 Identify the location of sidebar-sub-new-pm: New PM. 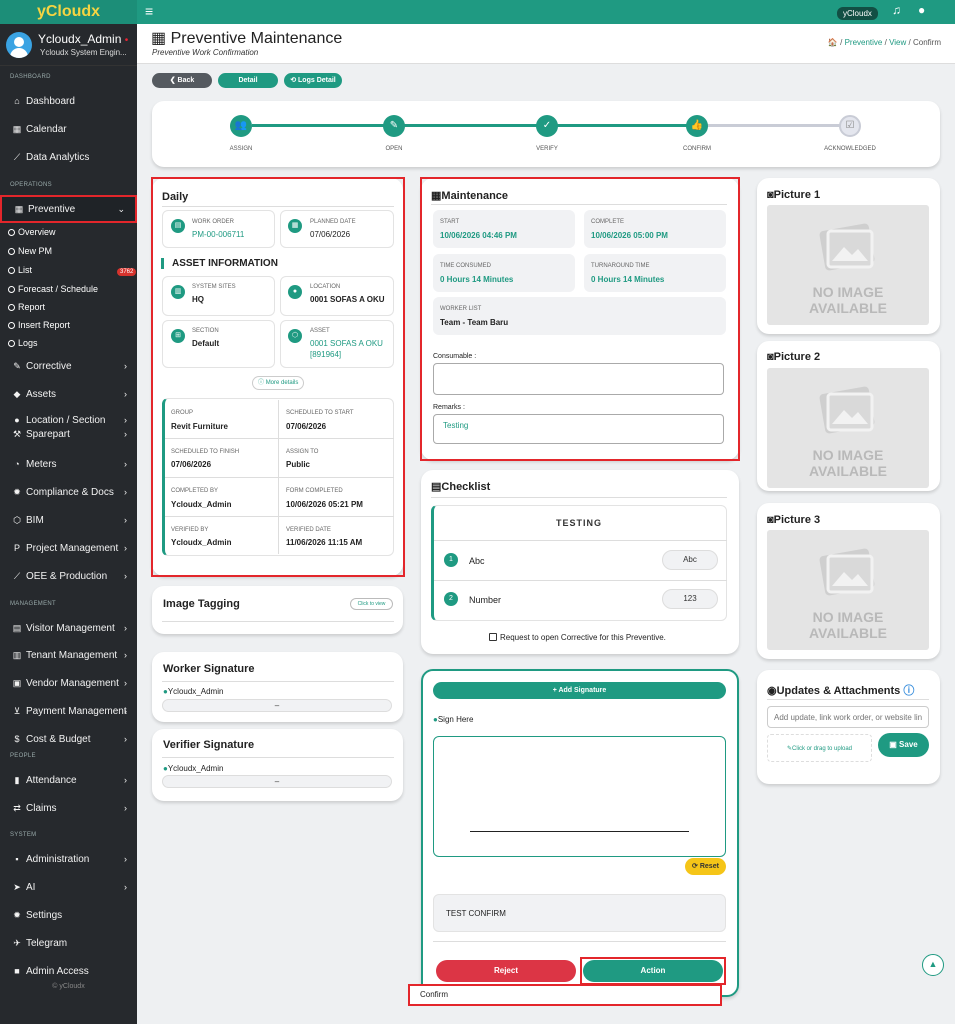
(30, 251).